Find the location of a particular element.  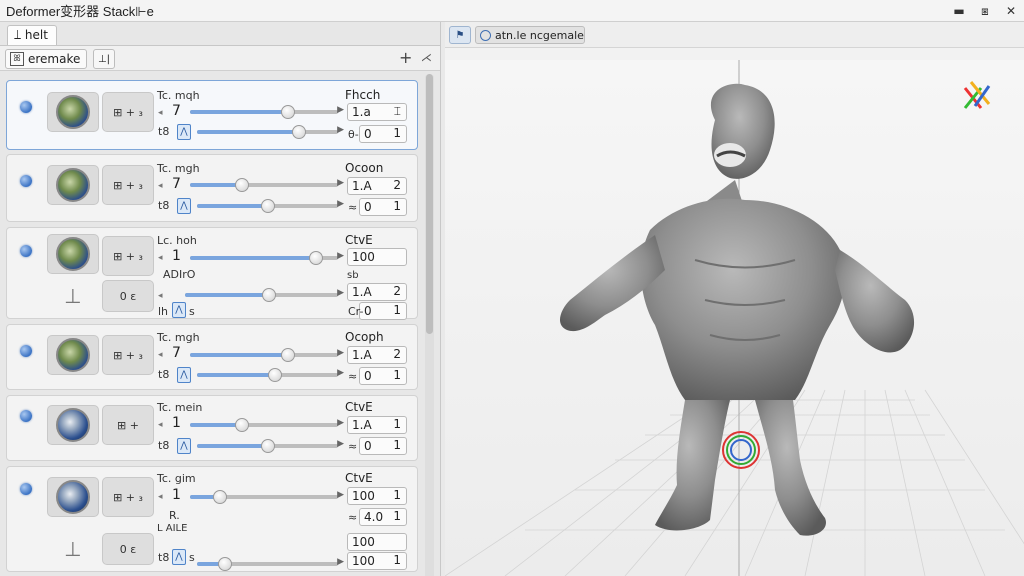

s-label: s is located at coordinates (192, 557).